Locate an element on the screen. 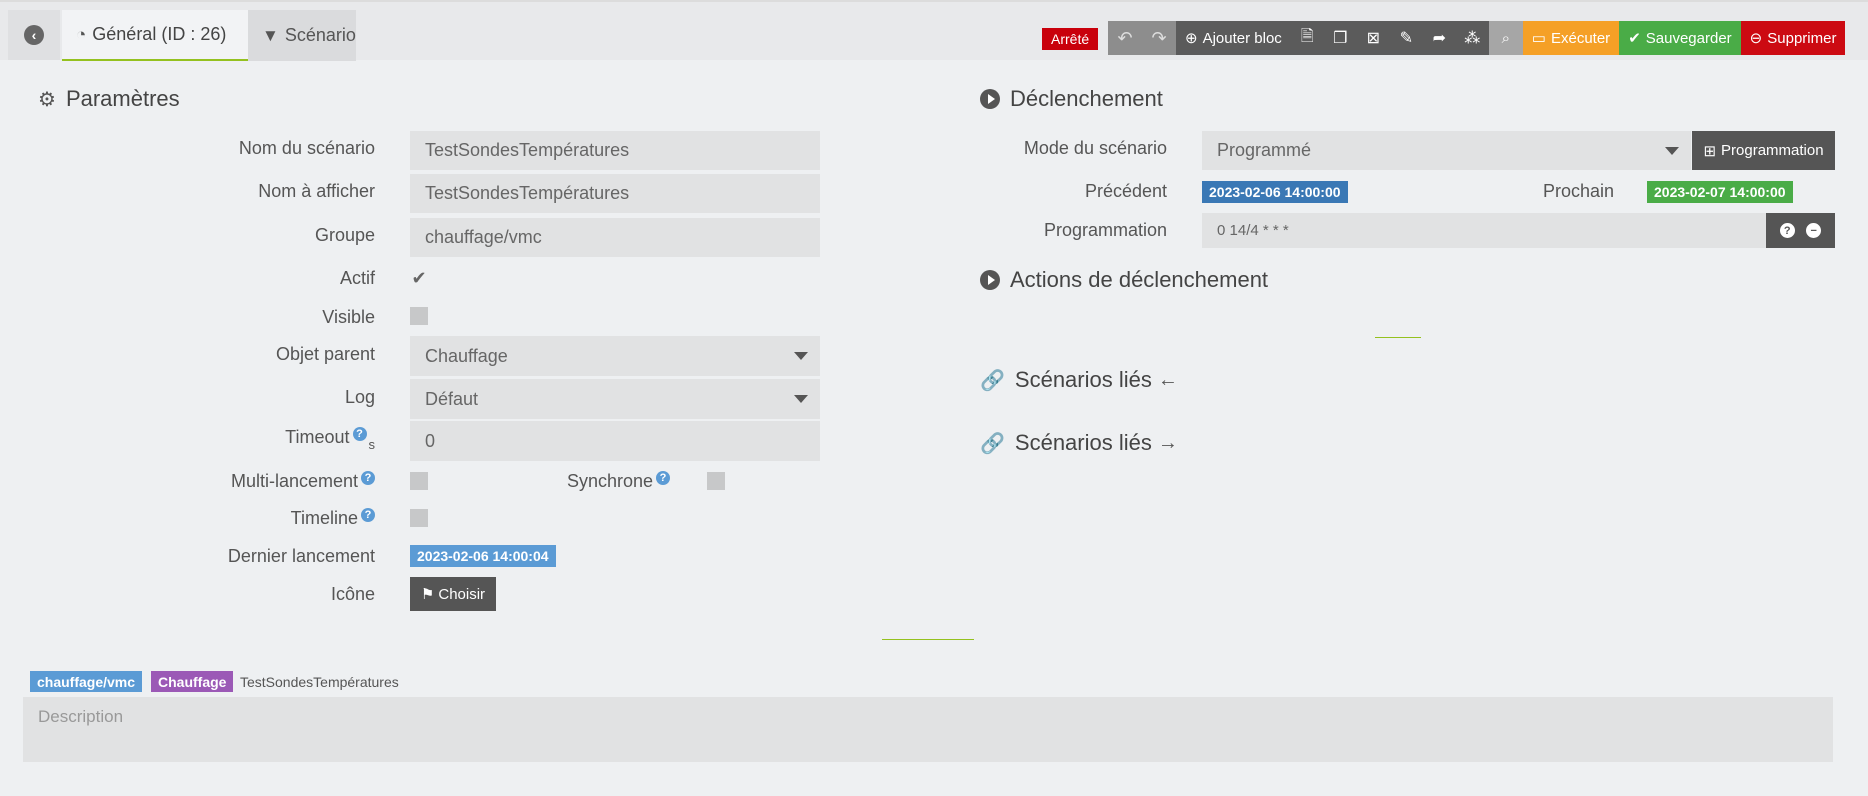 The image size is (1868, 796). params-title: Paramètres is located at coordinates (122, 98).